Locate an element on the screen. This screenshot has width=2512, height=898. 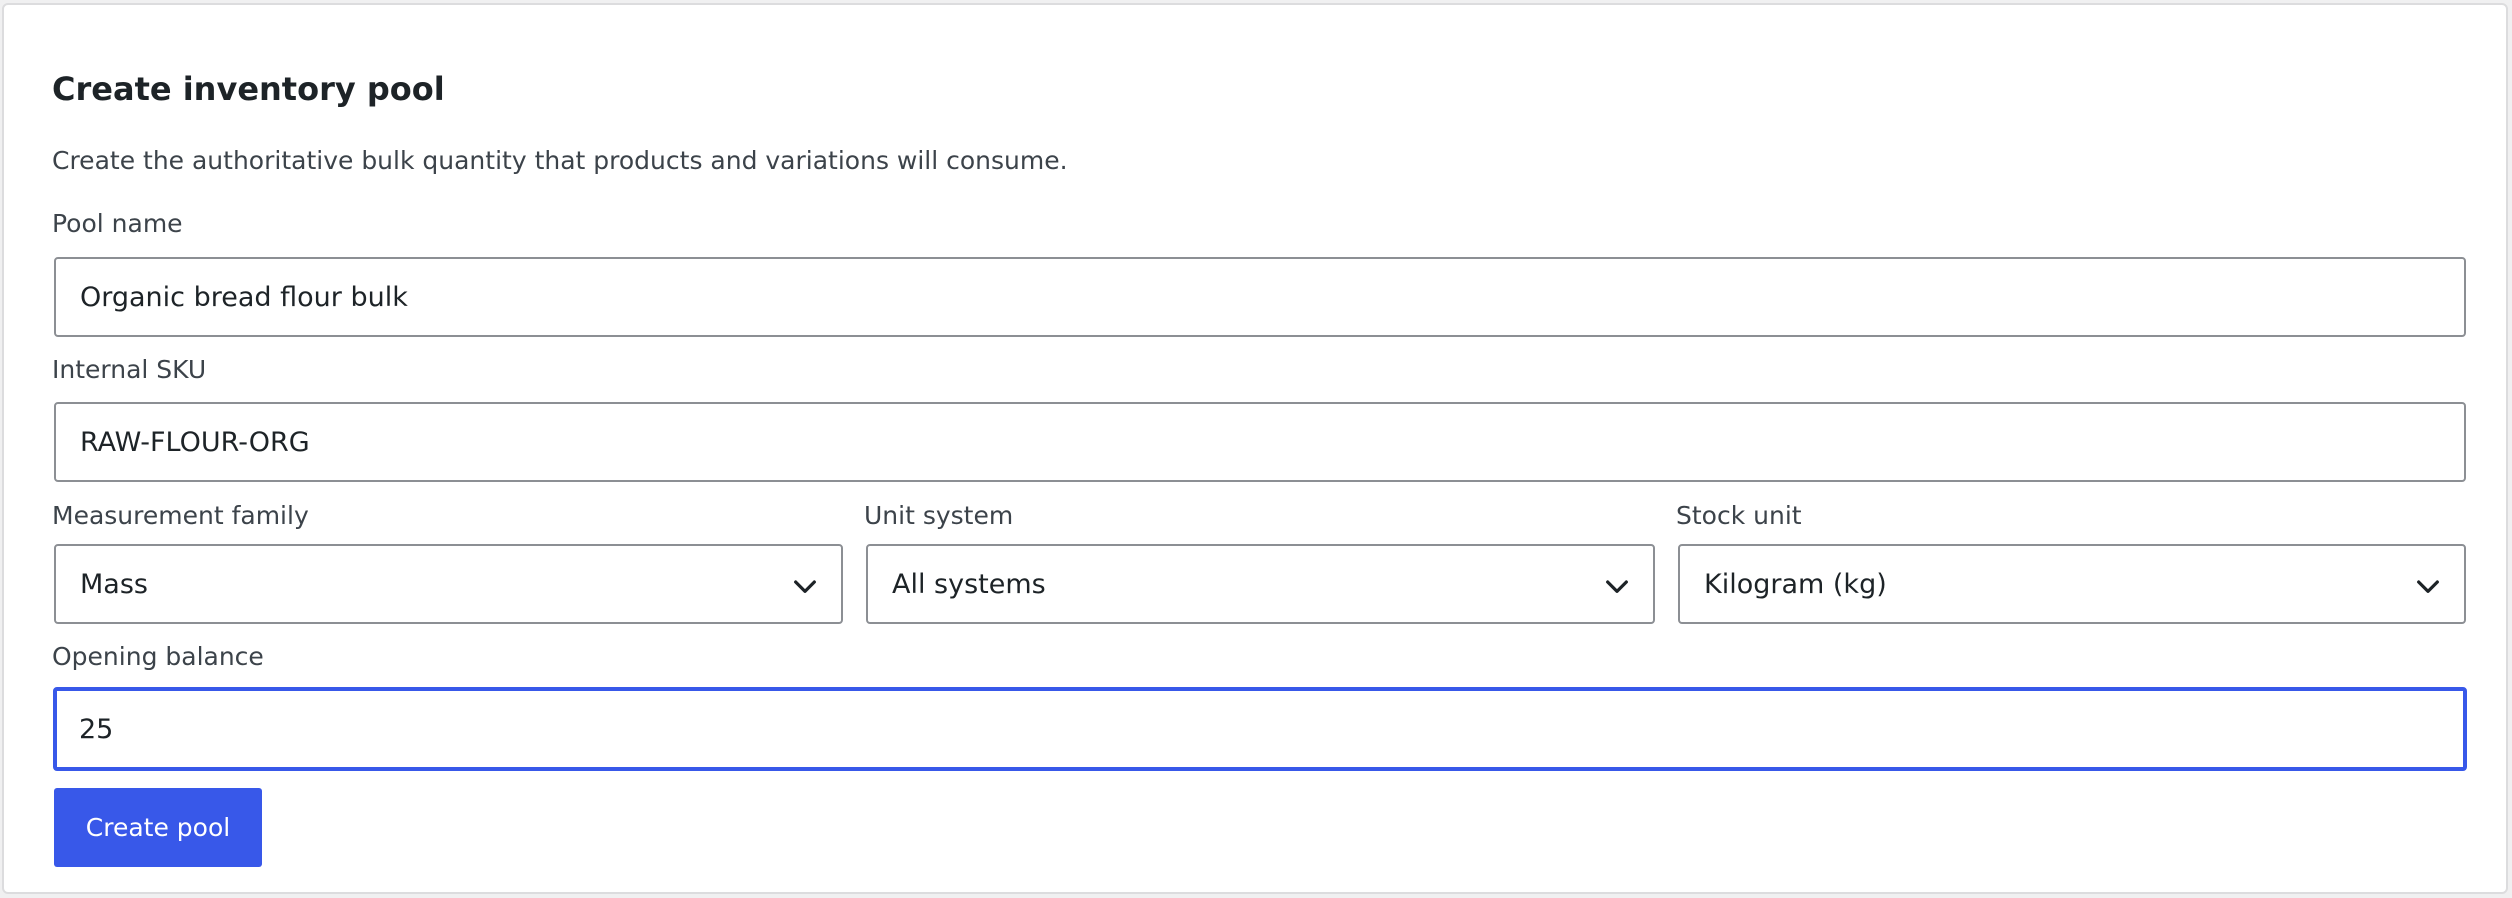
opening-balance-value: 25 is located at coordinates (96, 729).